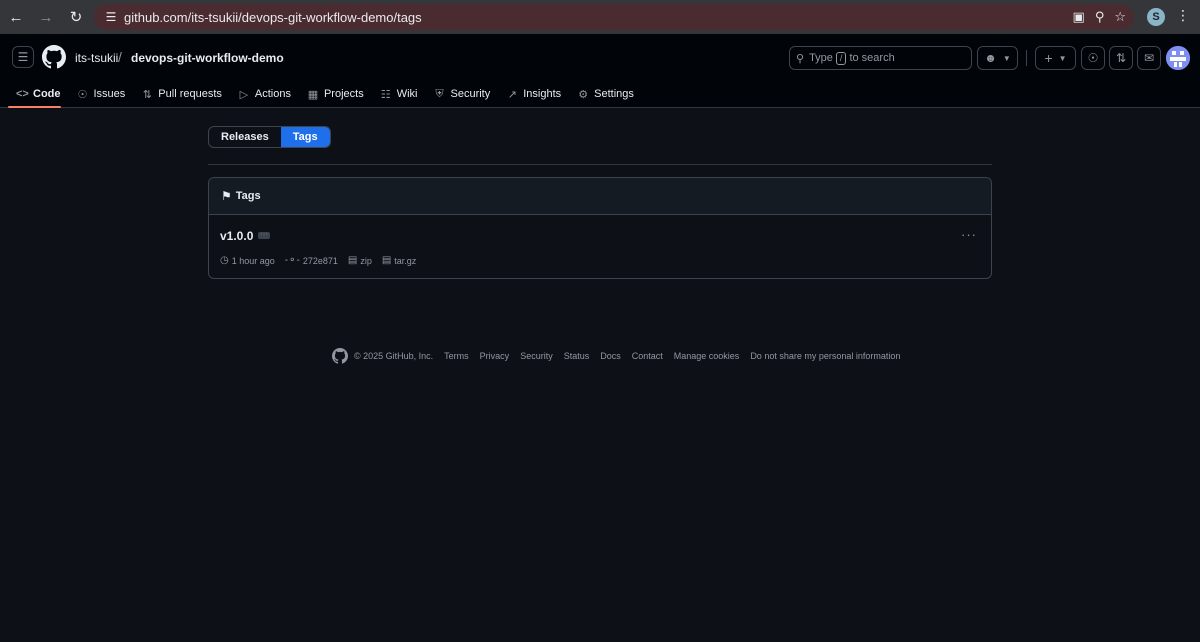  I want to click on tab-label: Insights, so click(542, 94).